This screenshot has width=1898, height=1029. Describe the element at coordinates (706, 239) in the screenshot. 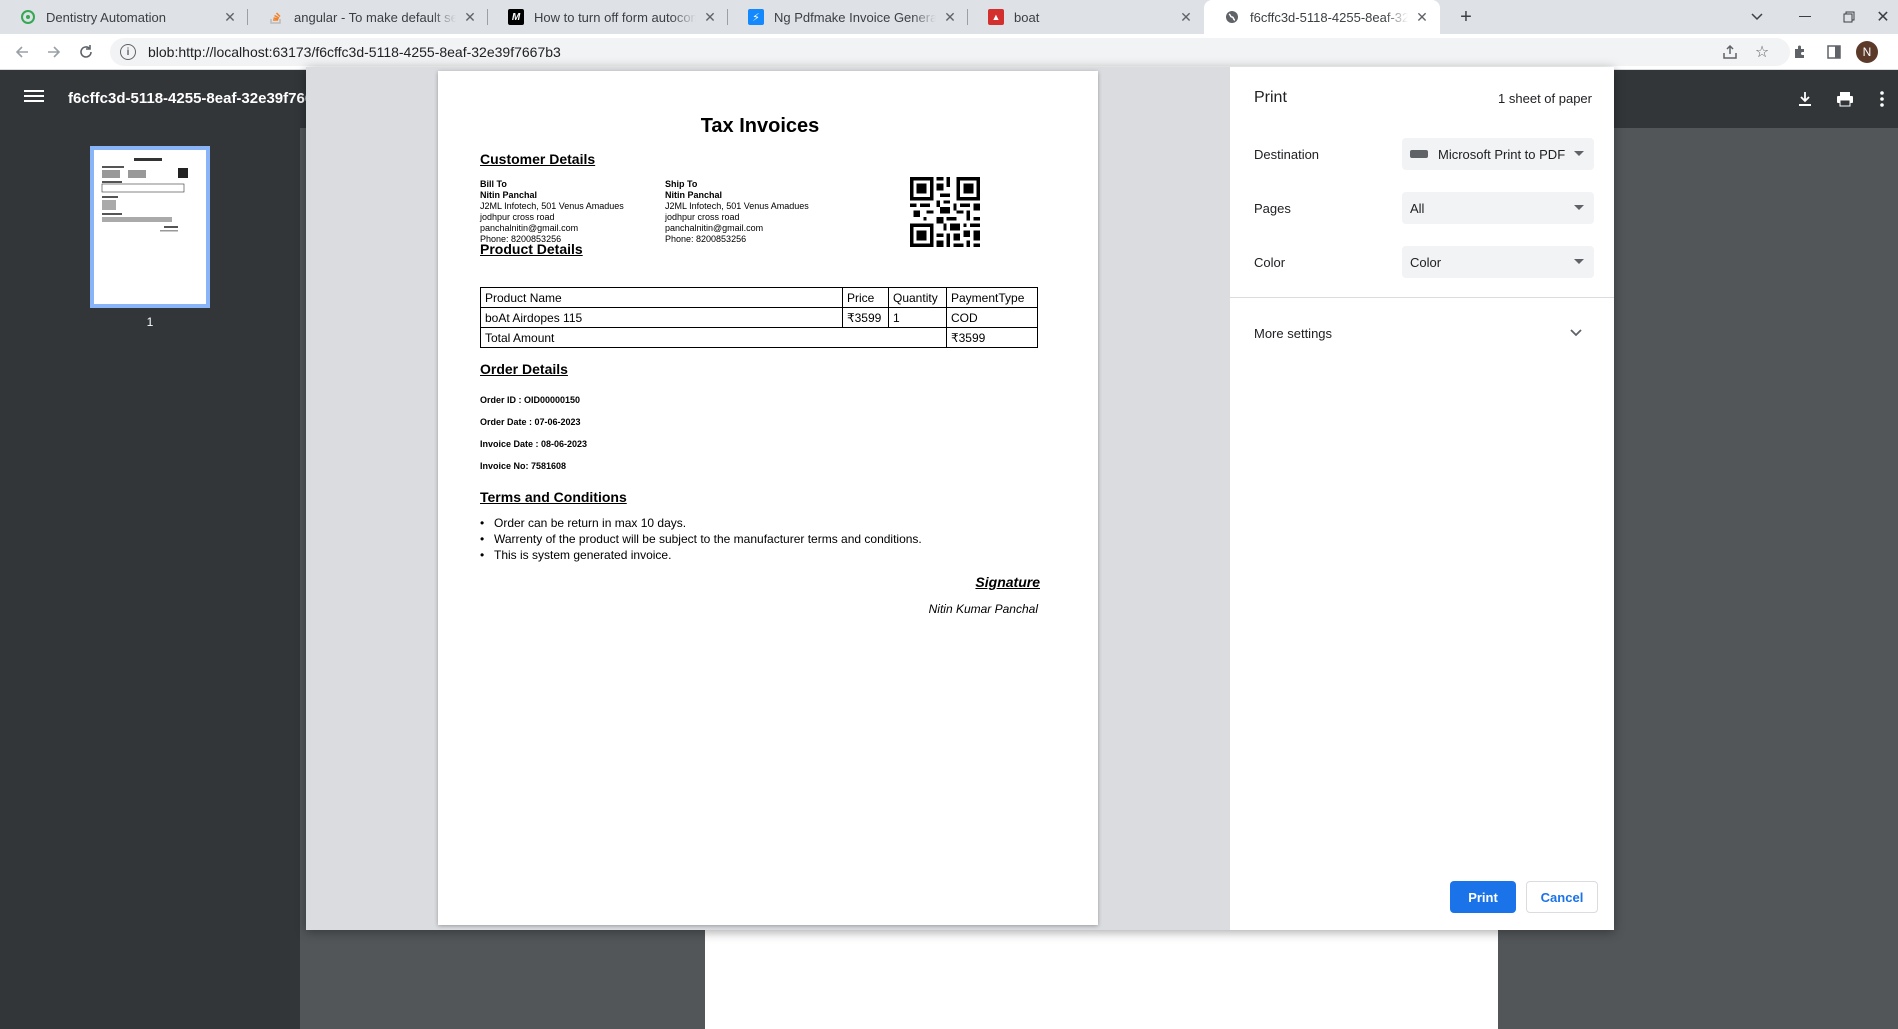

I see `ship-to-phone: Phone: 8200853256` at that location.